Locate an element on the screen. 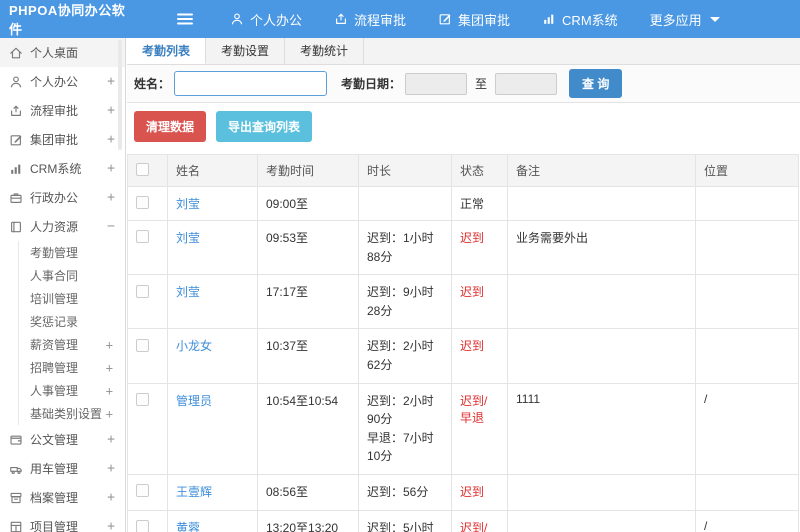 The width and height of the screenshot is (800, 532). employee-name-link: 黄蓉 is located at coordinates (188, 526).